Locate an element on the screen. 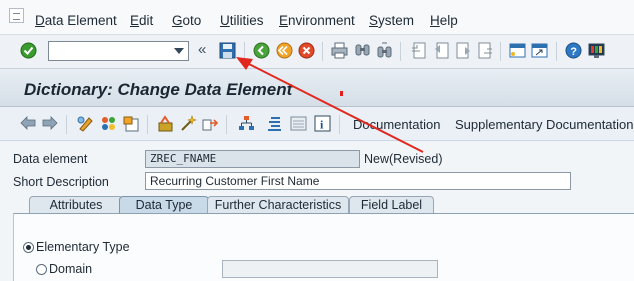 The width and height of the screenshot is (634, 281). cancel-icon is located at coordinates (306, 50).